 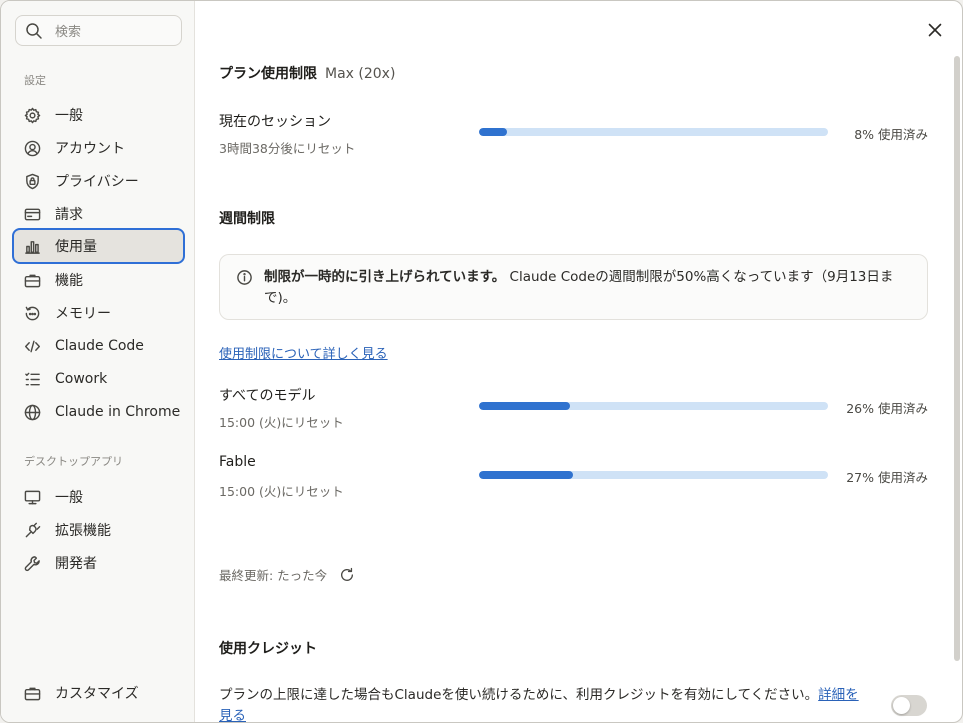 I want to click on monitor-icon, so click(x=32, y=497).